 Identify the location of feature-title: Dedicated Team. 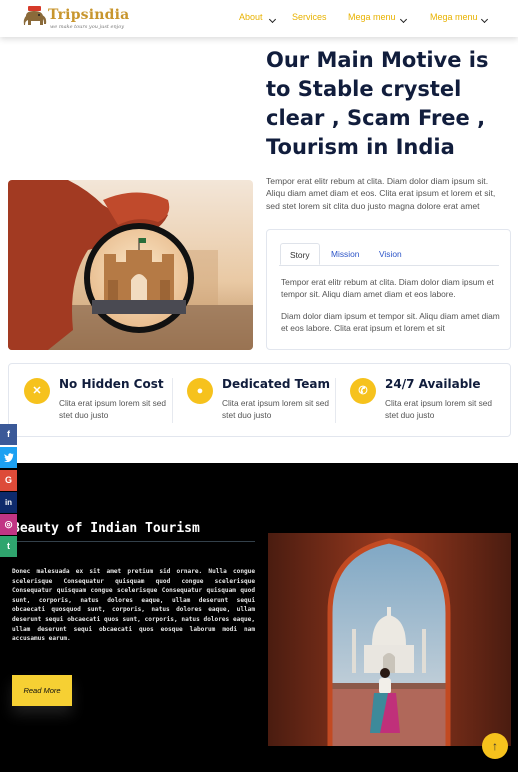
(276, 384).